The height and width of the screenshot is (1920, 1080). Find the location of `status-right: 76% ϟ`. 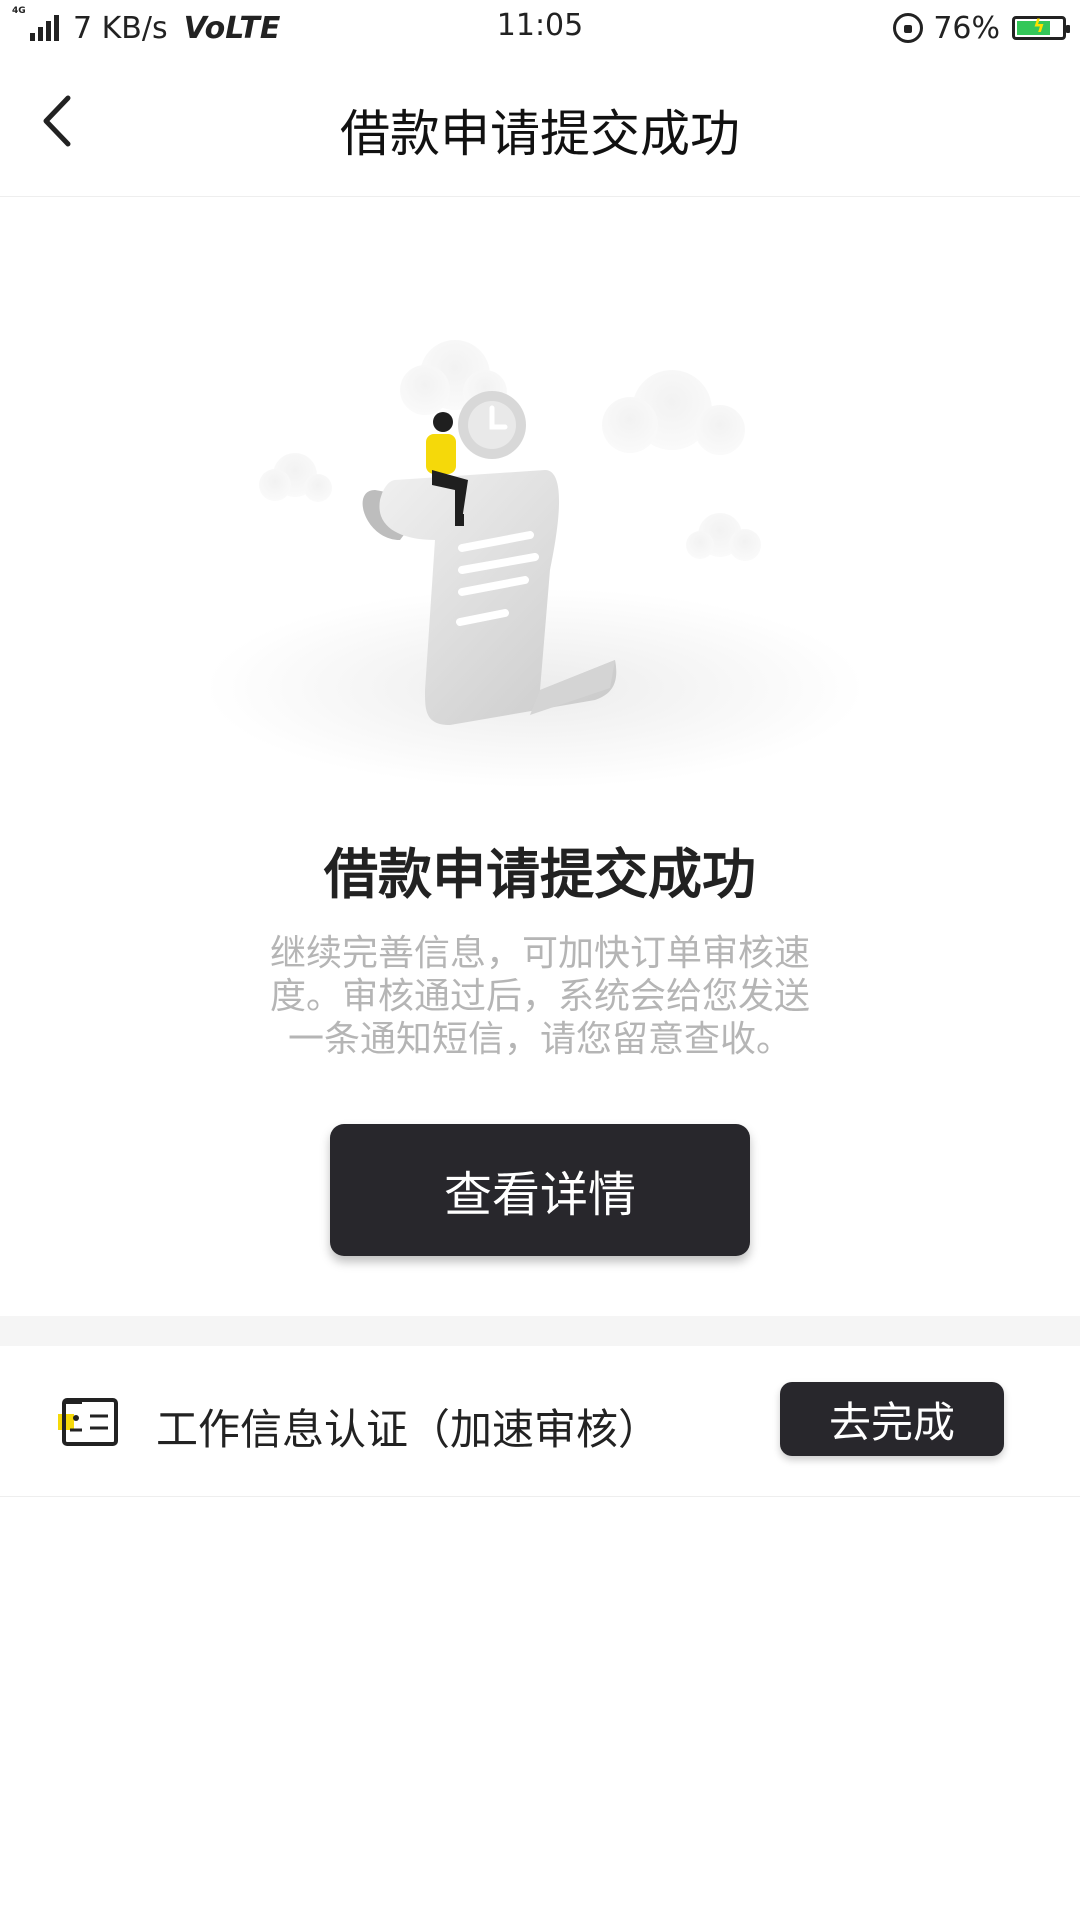

status-right: 76% ϟ is located at coordinates (981, 28).